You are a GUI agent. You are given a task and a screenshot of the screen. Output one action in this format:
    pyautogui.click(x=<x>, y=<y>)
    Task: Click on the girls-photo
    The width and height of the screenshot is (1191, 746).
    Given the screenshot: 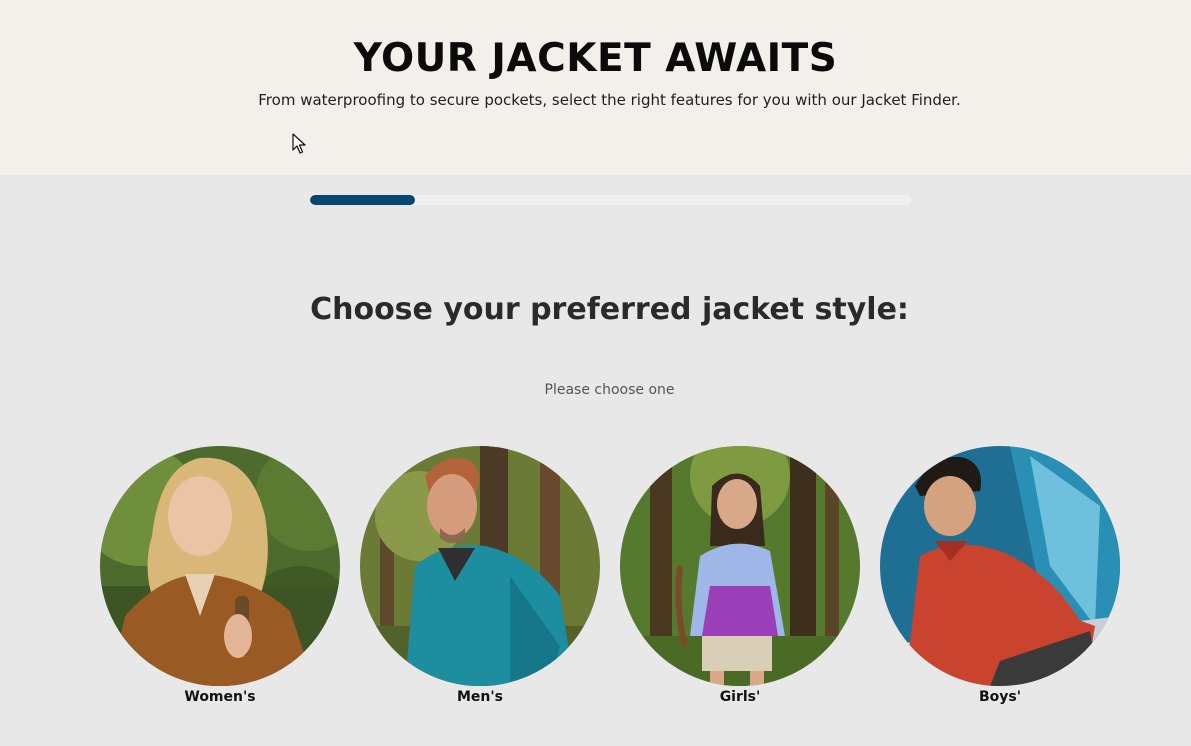 What is the action you would take?
    pyautogui.click(x=740, y=566)
    